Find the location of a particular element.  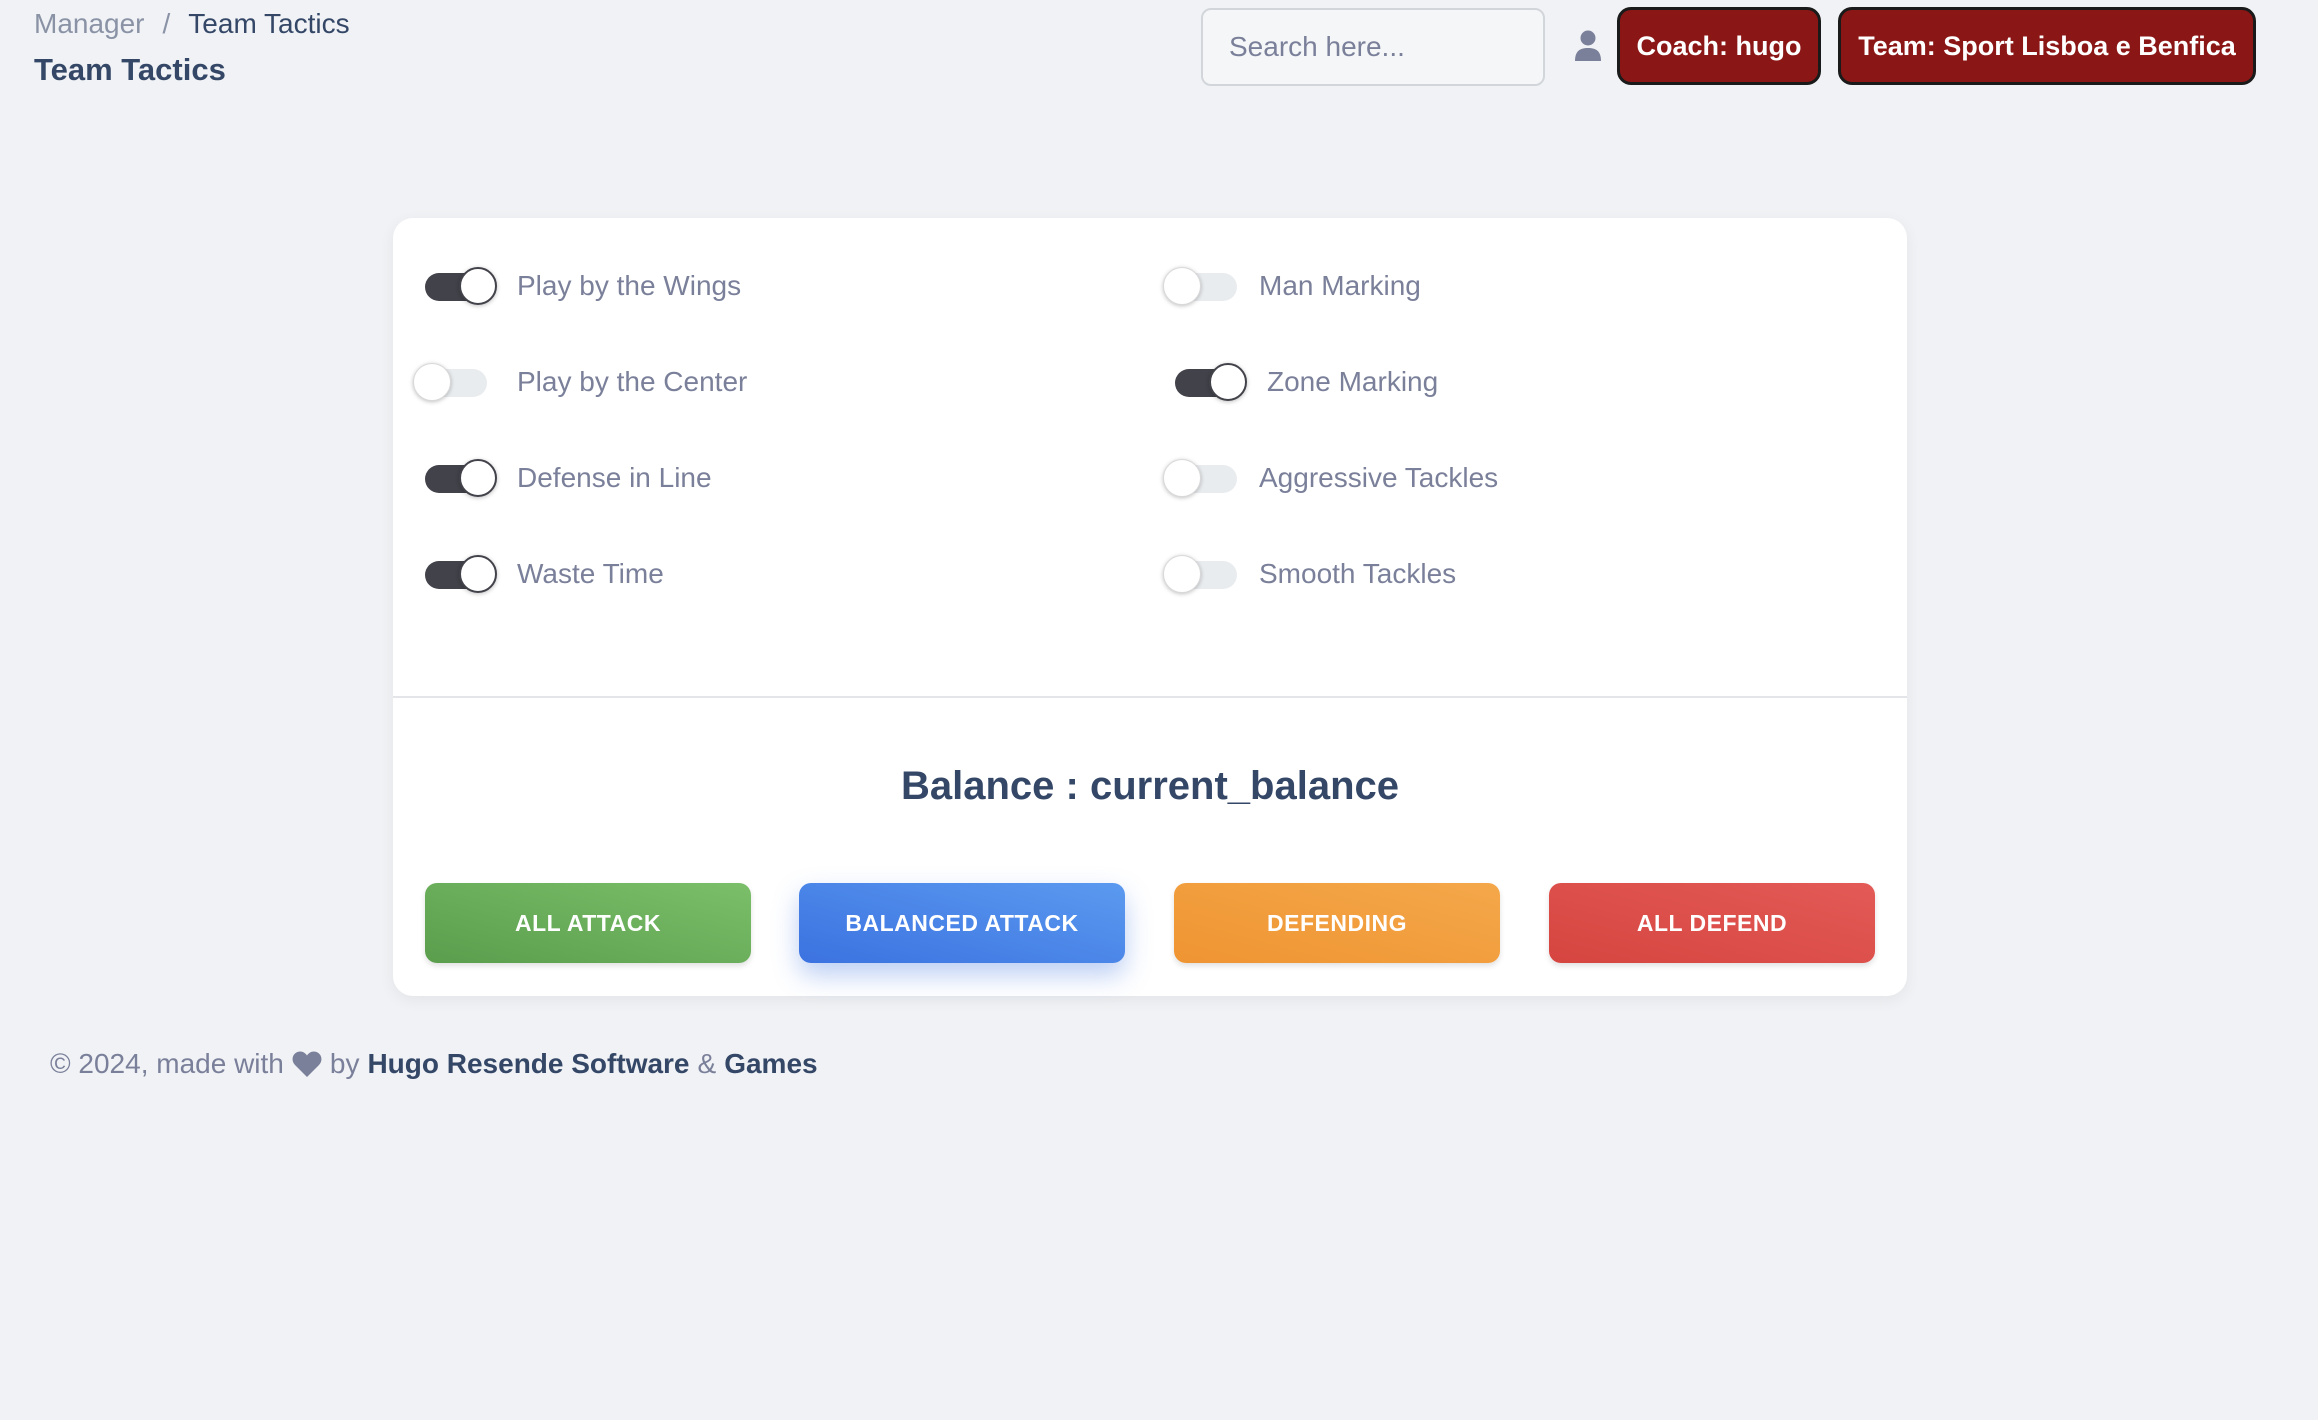

toggle-row-zone-marking: Zone Marking is located at coordinates (1306, 382).